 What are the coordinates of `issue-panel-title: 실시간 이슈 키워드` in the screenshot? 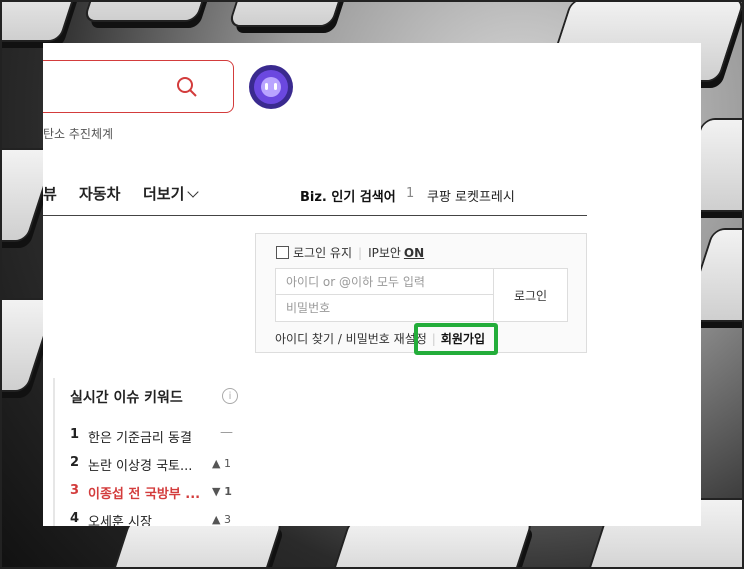 It's located at (126, 398).